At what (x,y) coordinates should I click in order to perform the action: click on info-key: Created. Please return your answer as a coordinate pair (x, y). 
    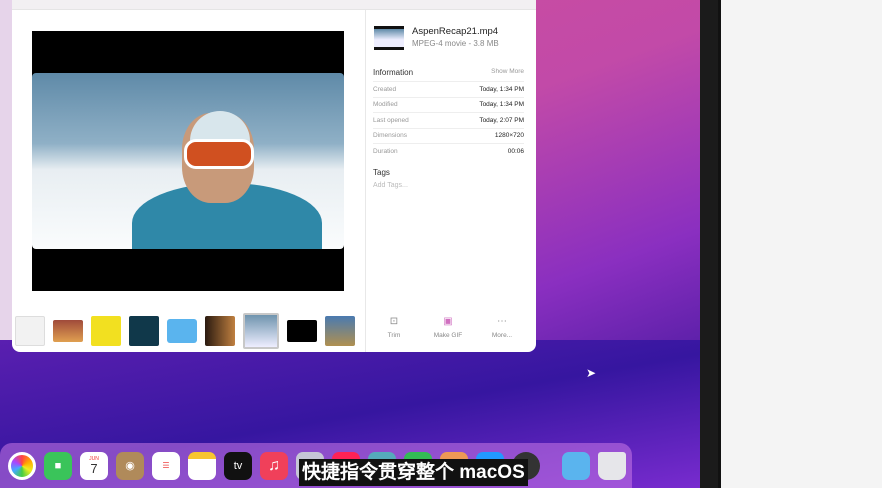
    Looking at the image, I should click on (385, 89).